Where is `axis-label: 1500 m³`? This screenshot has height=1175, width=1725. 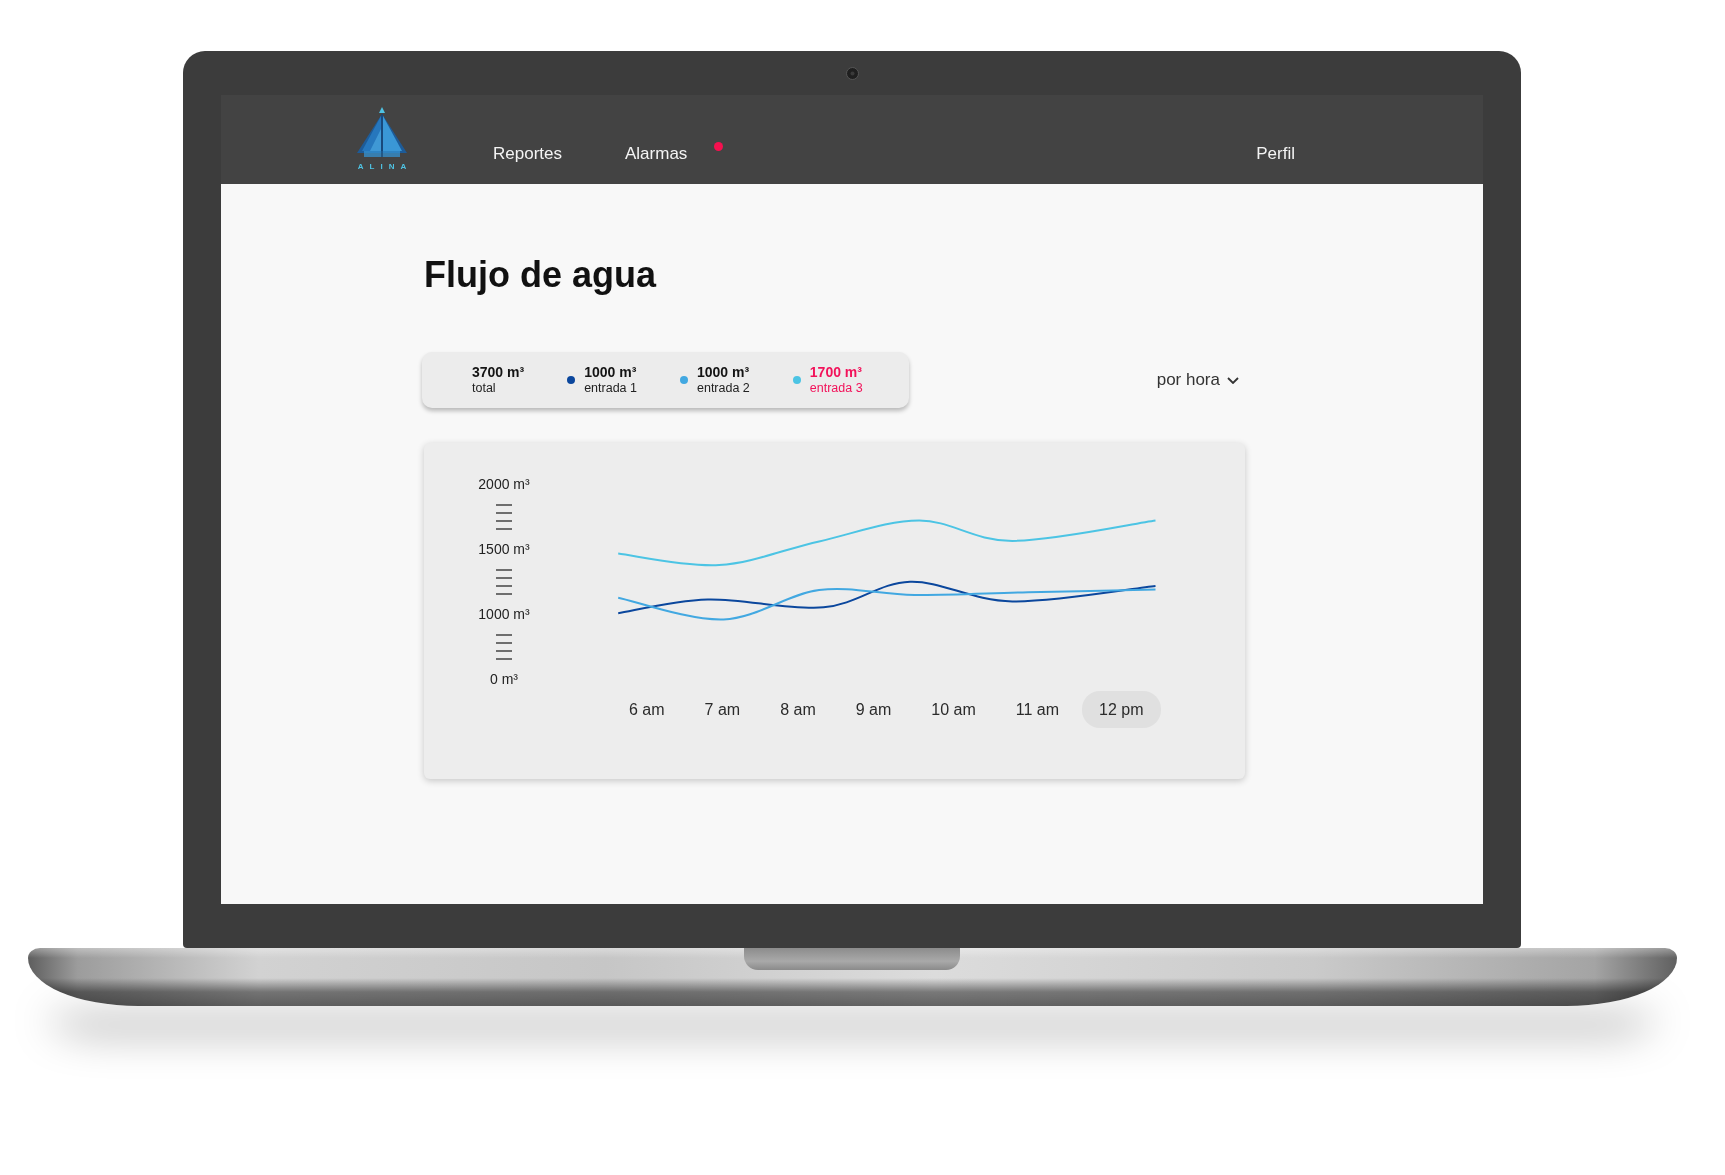
axis-label: 1500 m³ is located at coordinates (504, 549).